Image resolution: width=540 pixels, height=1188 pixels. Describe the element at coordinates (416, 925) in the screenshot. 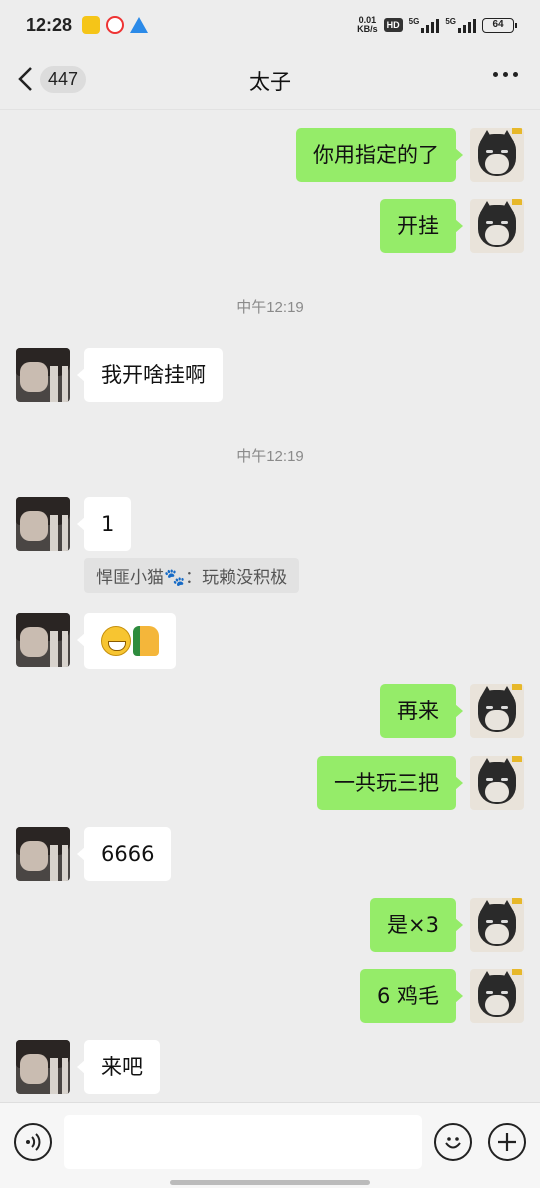

I see `message-bubble: 是×3` at that location.